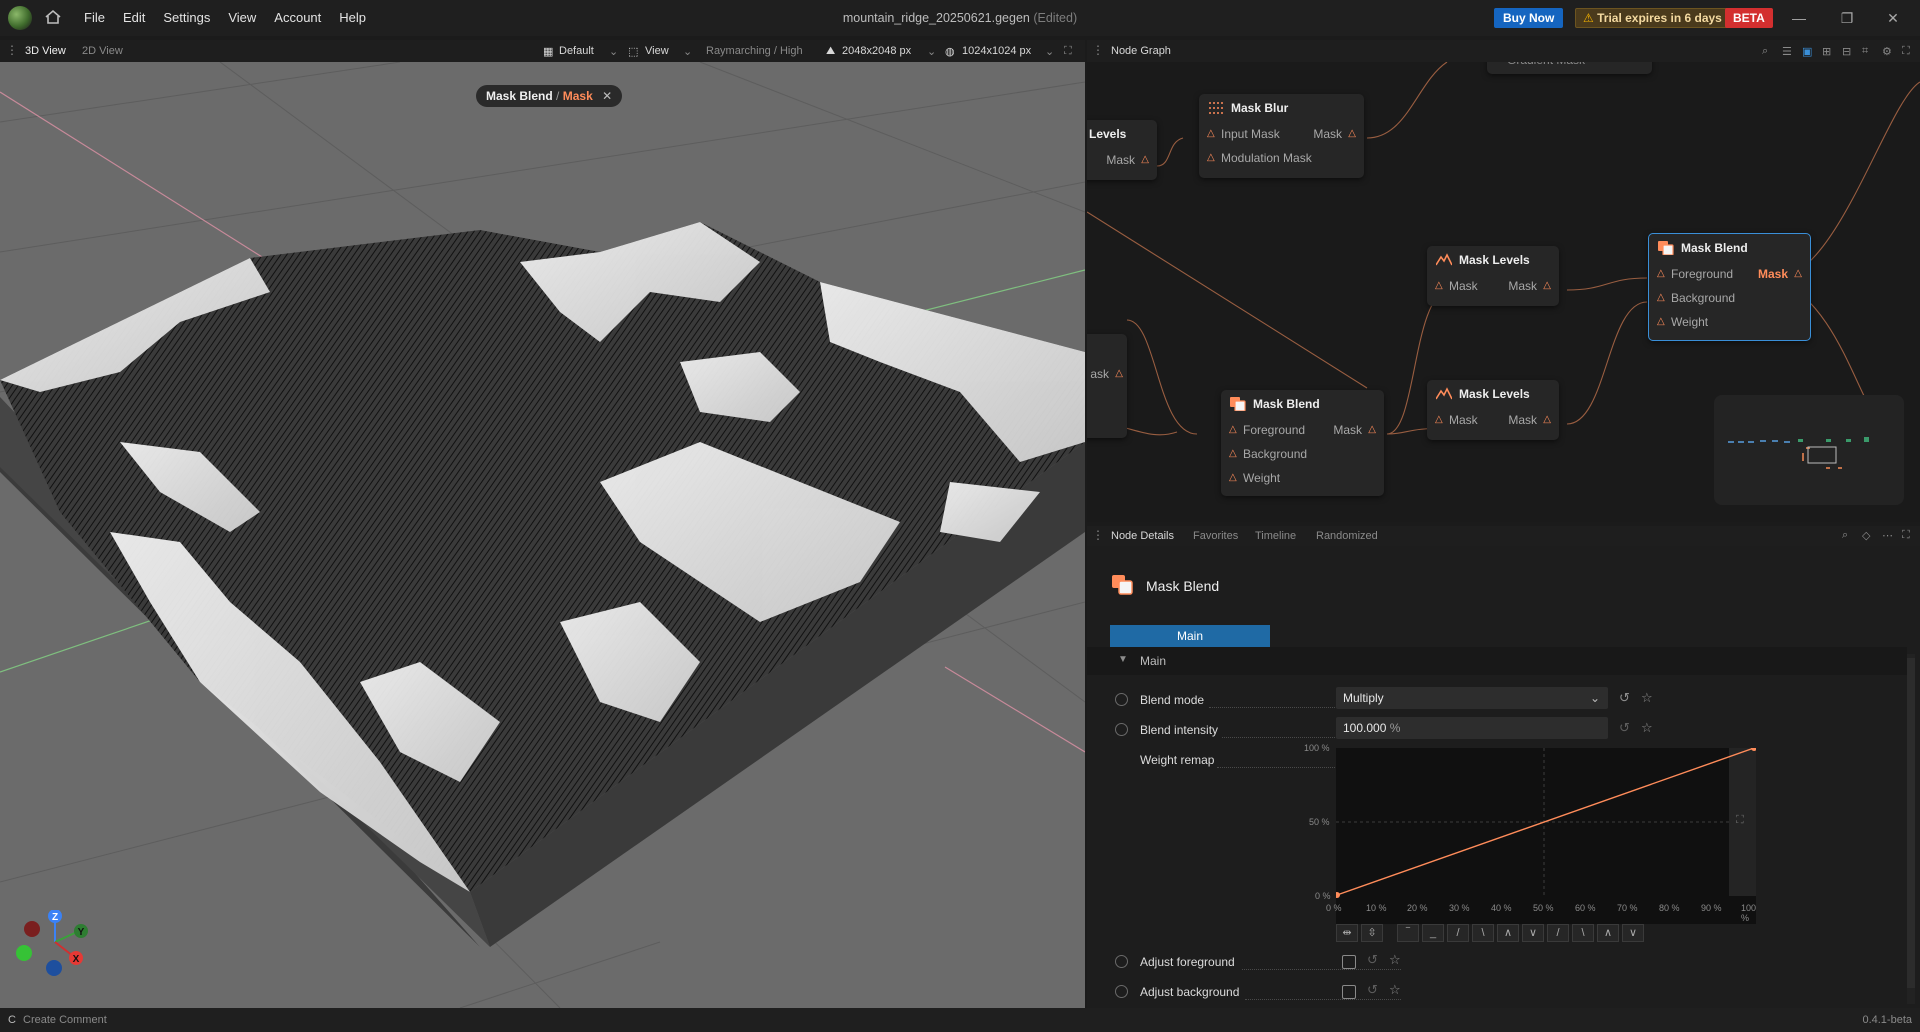 This screenshot has width=1920, height=1032. Describe the element at coordinates (1546, 836) in the screenshot. I see `weight-remap-curve: ⛶` at that location.